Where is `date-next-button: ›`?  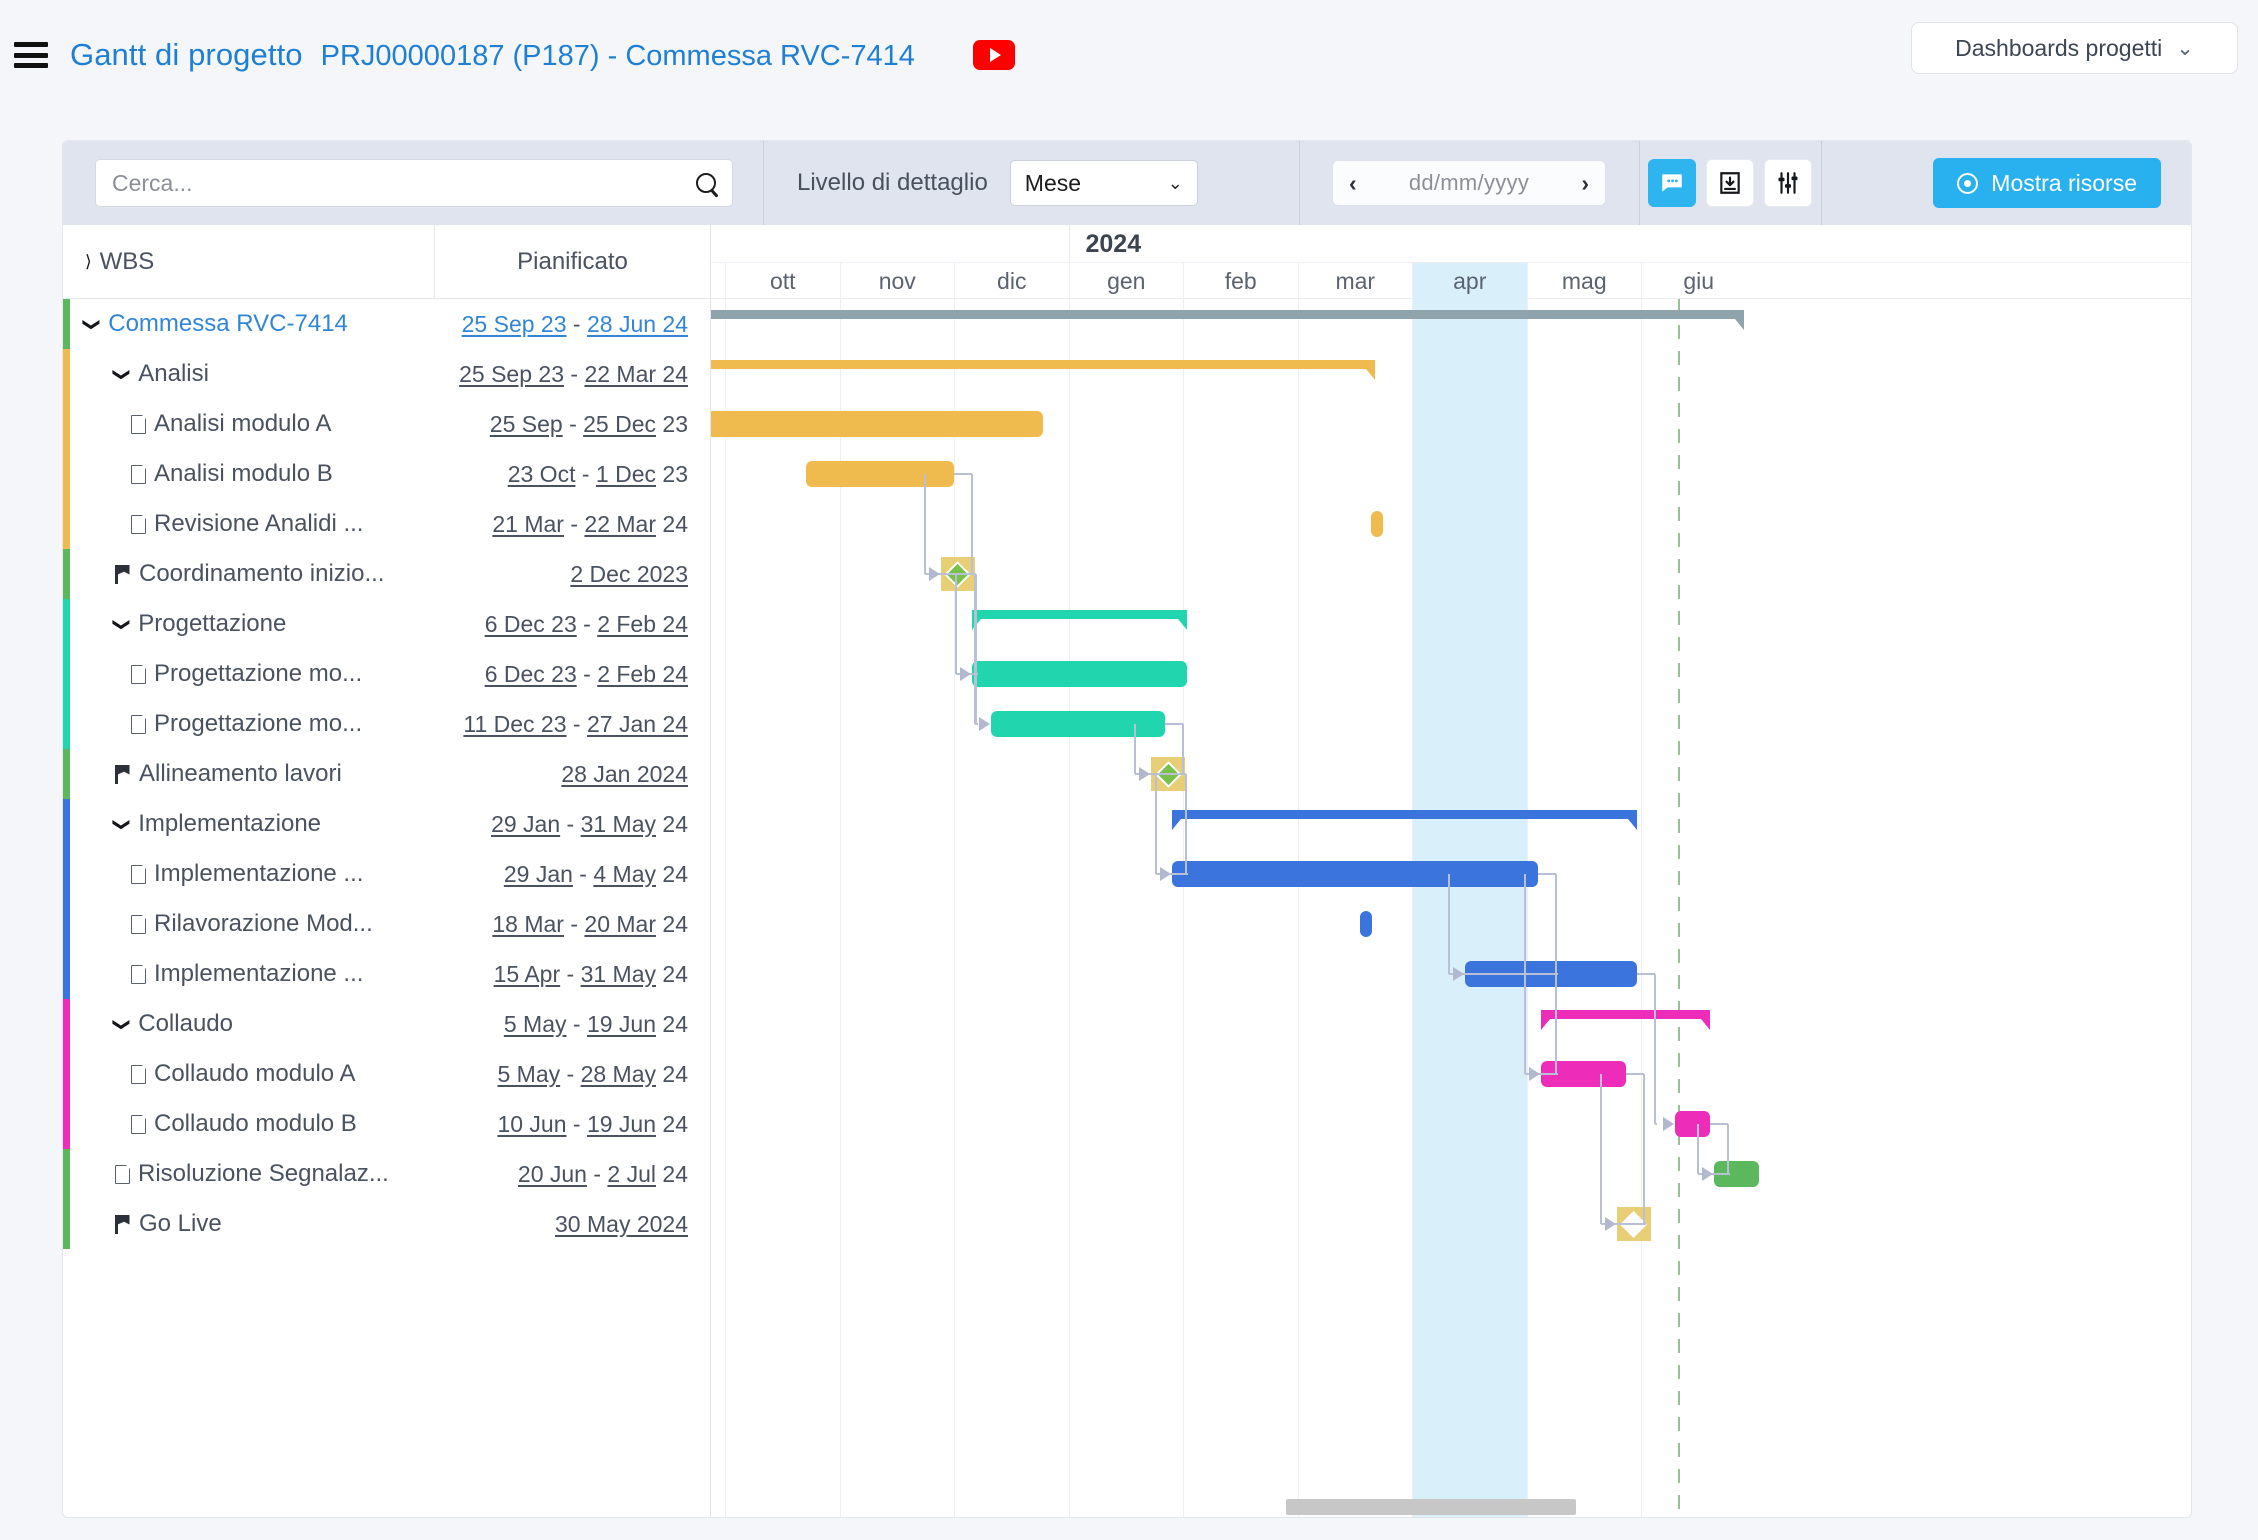
date-next-button: › is located at coordinates (1585, 183).